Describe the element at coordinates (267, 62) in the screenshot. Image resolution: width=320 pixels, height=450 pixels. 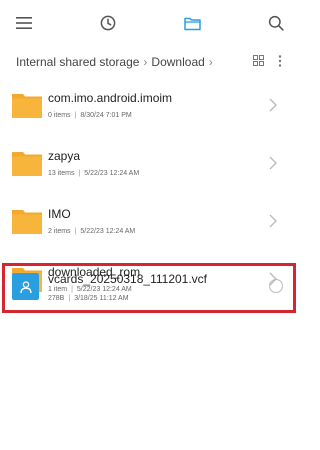
I see `breadcrumb-actions` at that location.